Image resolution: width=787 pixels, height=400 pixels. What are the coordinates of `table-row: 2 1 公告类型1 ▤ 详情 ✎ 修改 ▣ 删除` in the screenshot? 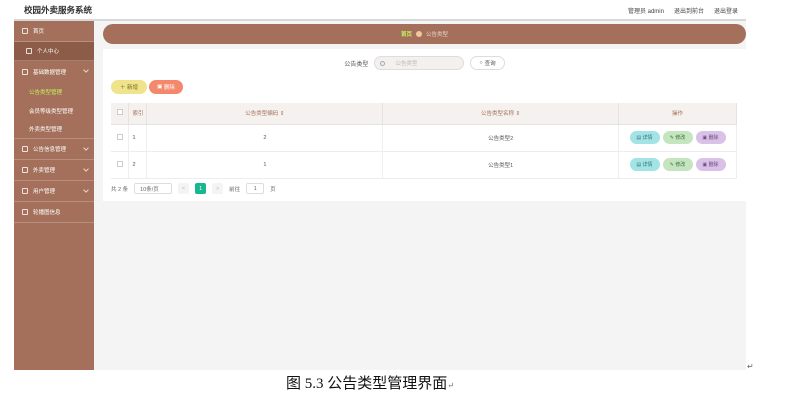 It's located at (424, 165).